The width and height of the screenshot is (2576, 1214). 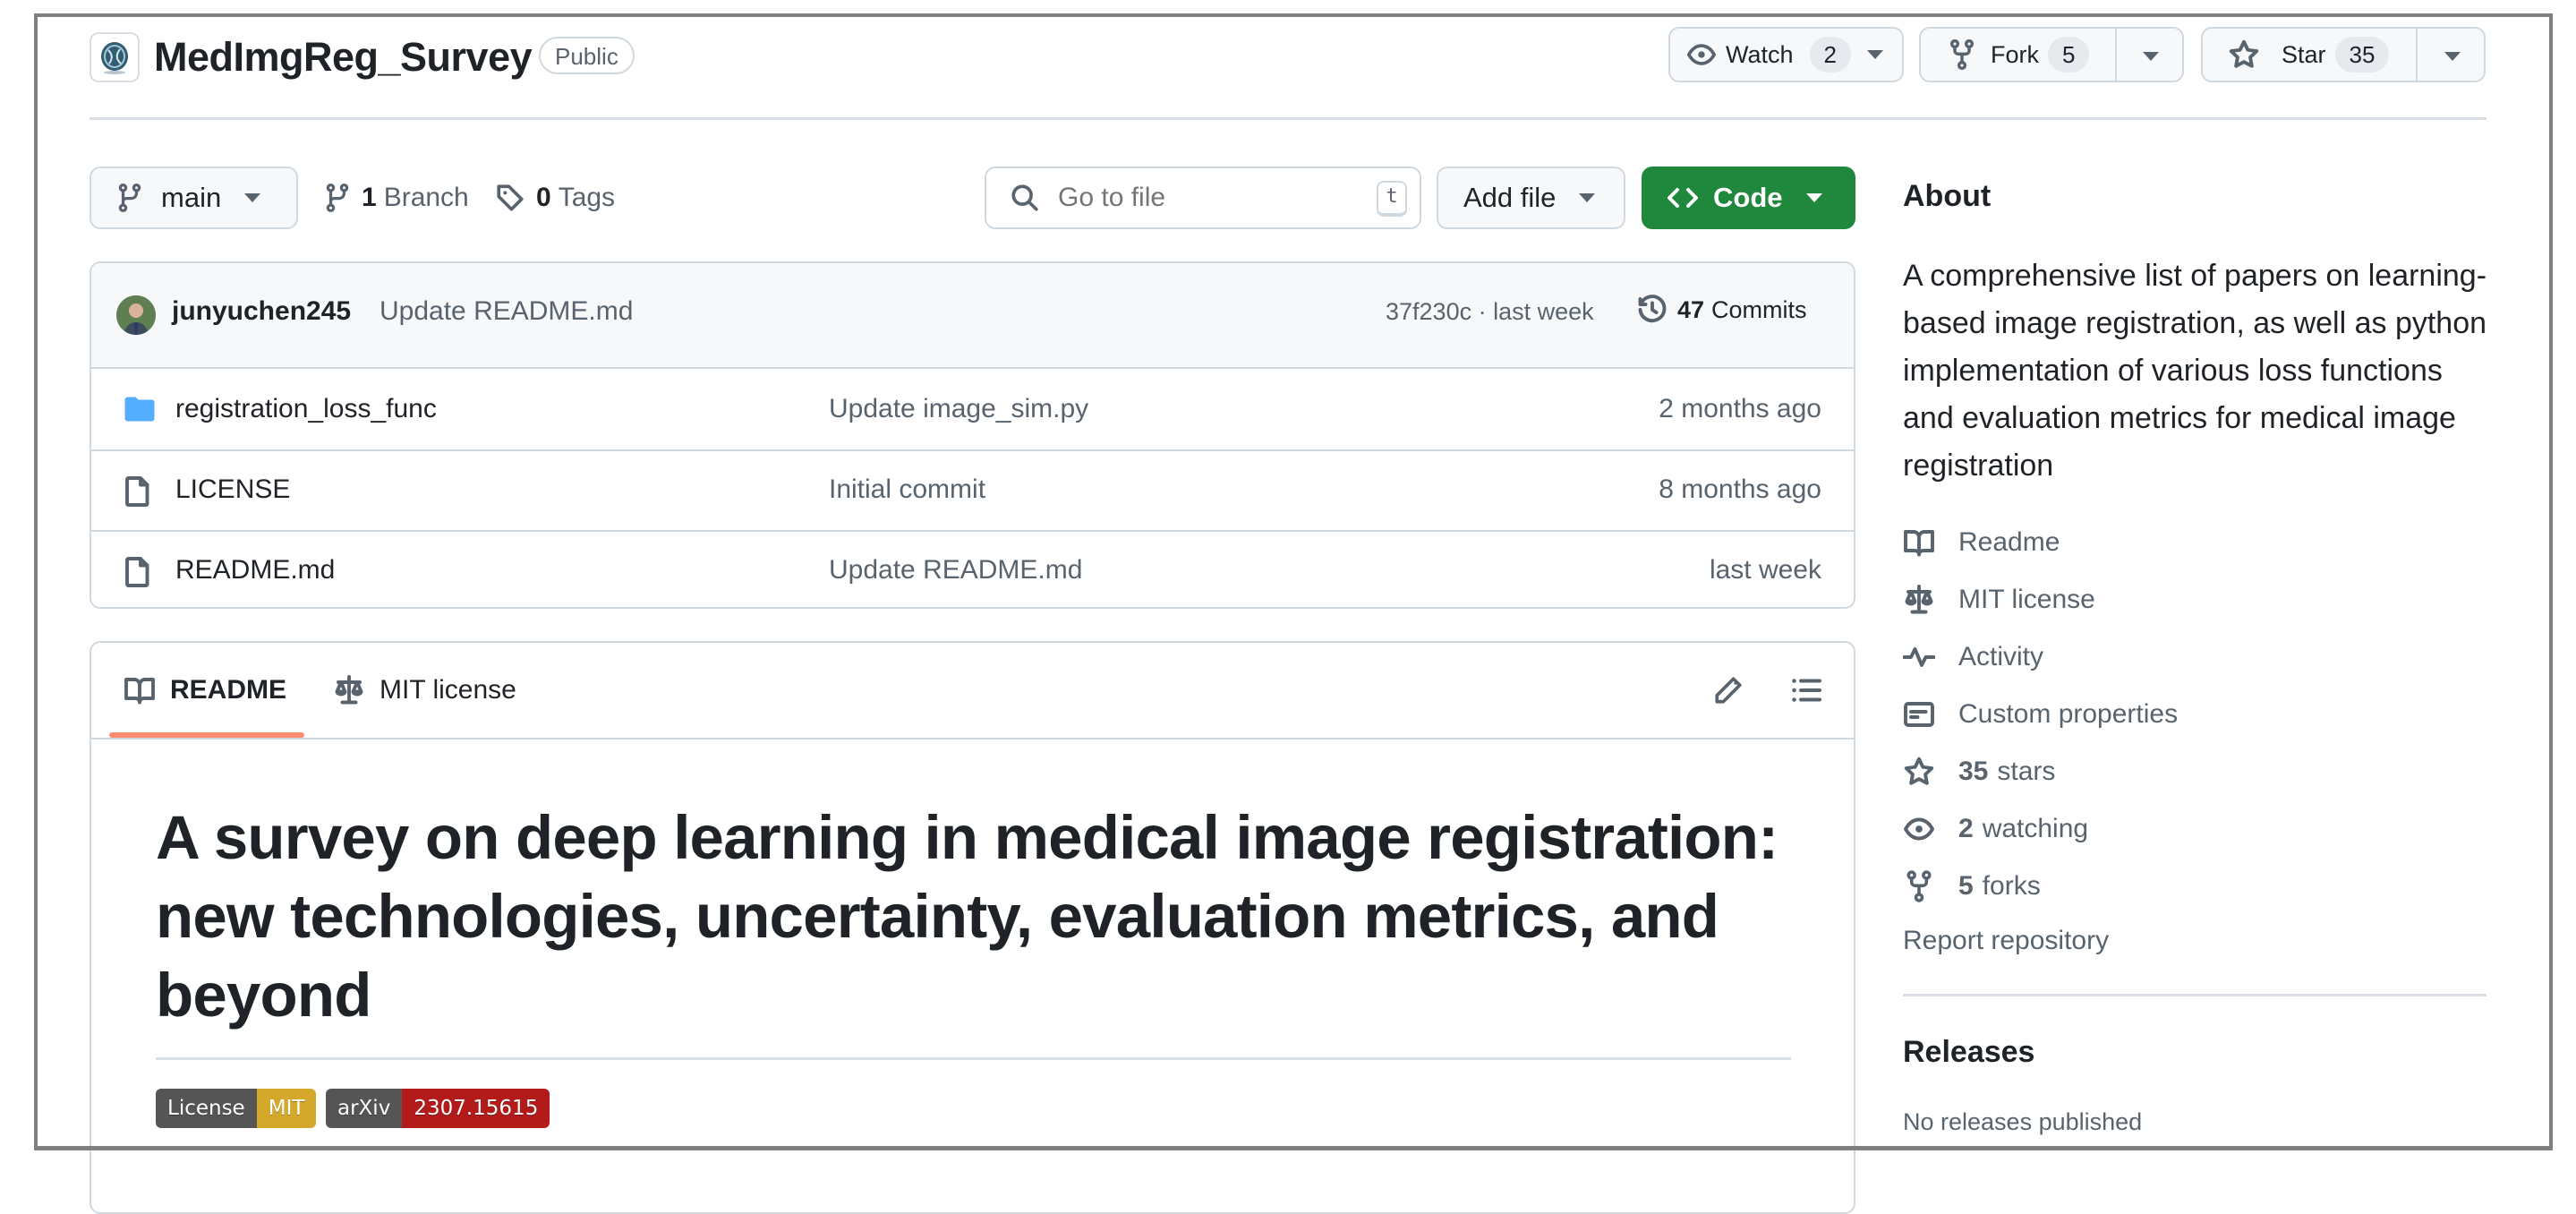 I want to click on eye-icon, so click(x=1919, y=829).